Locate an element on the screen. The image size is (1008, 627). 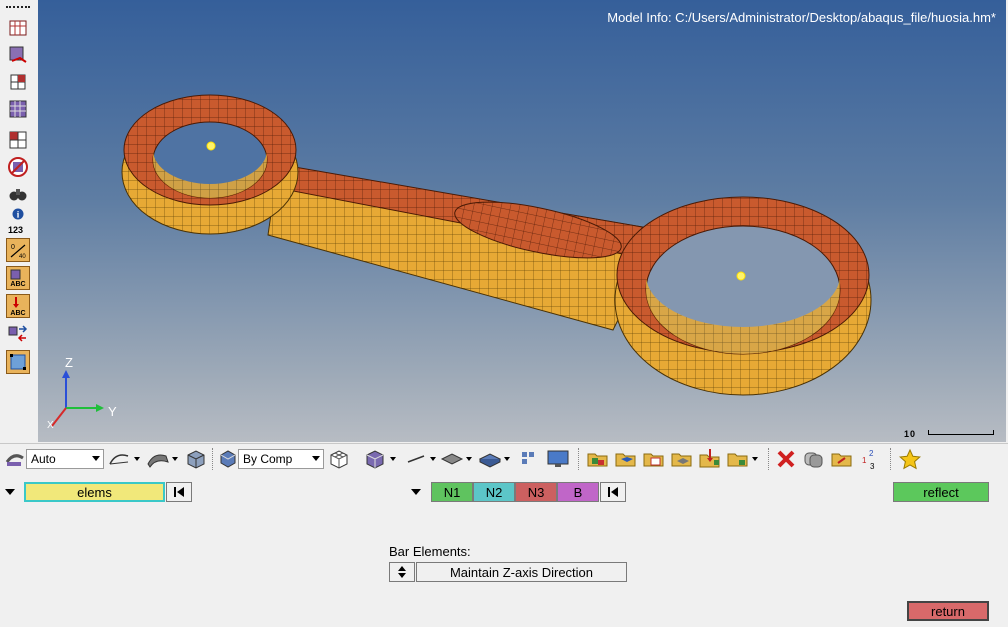
b-button: B is located at coordinates (578, 492).